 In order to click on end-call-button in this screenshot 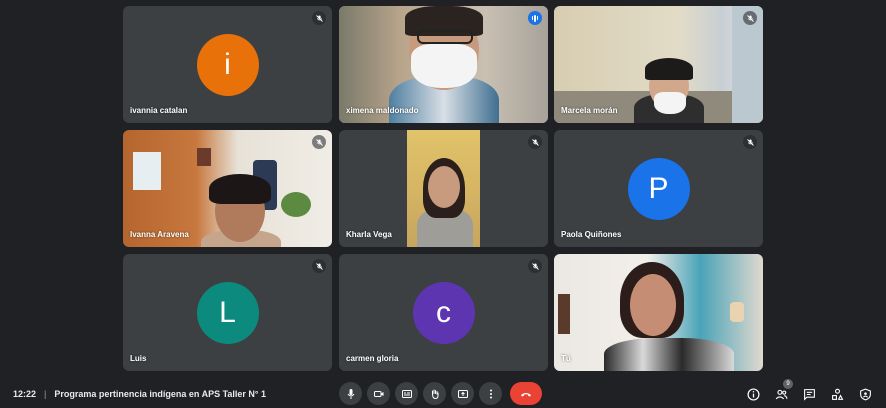, I will do `click(526, 393)`.